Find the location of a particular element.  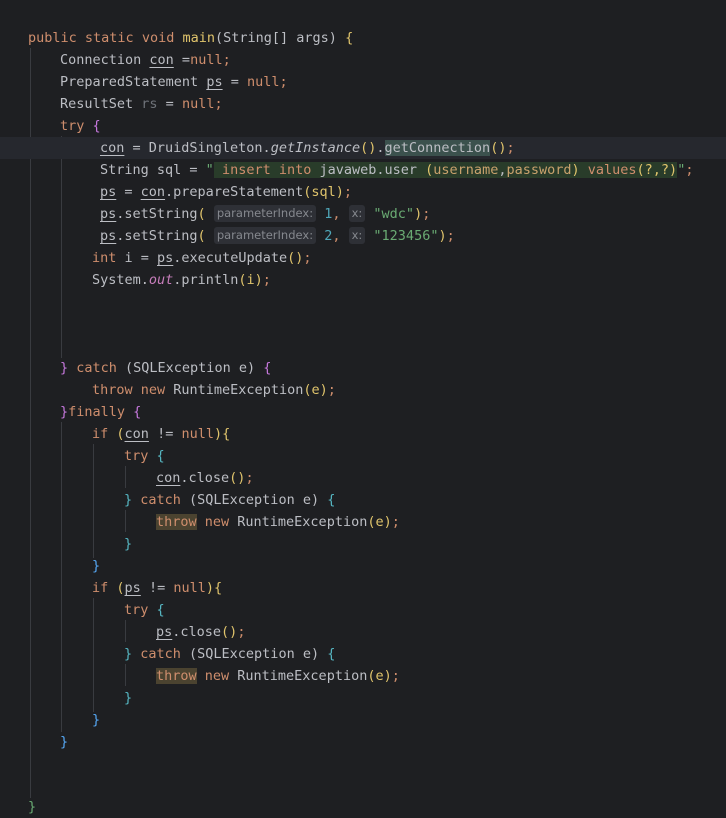

code-line: ps = con.prepareStatement(sql); is located at coordinates (363, 192).